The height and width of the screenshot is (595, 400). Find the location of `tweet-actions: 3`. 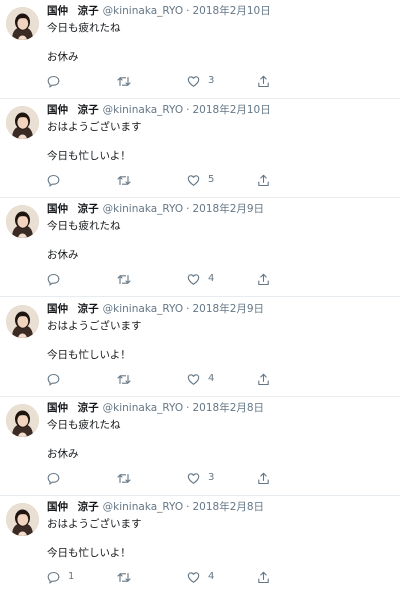

tweet-actions: 3 is located at coordinates (162, 478).